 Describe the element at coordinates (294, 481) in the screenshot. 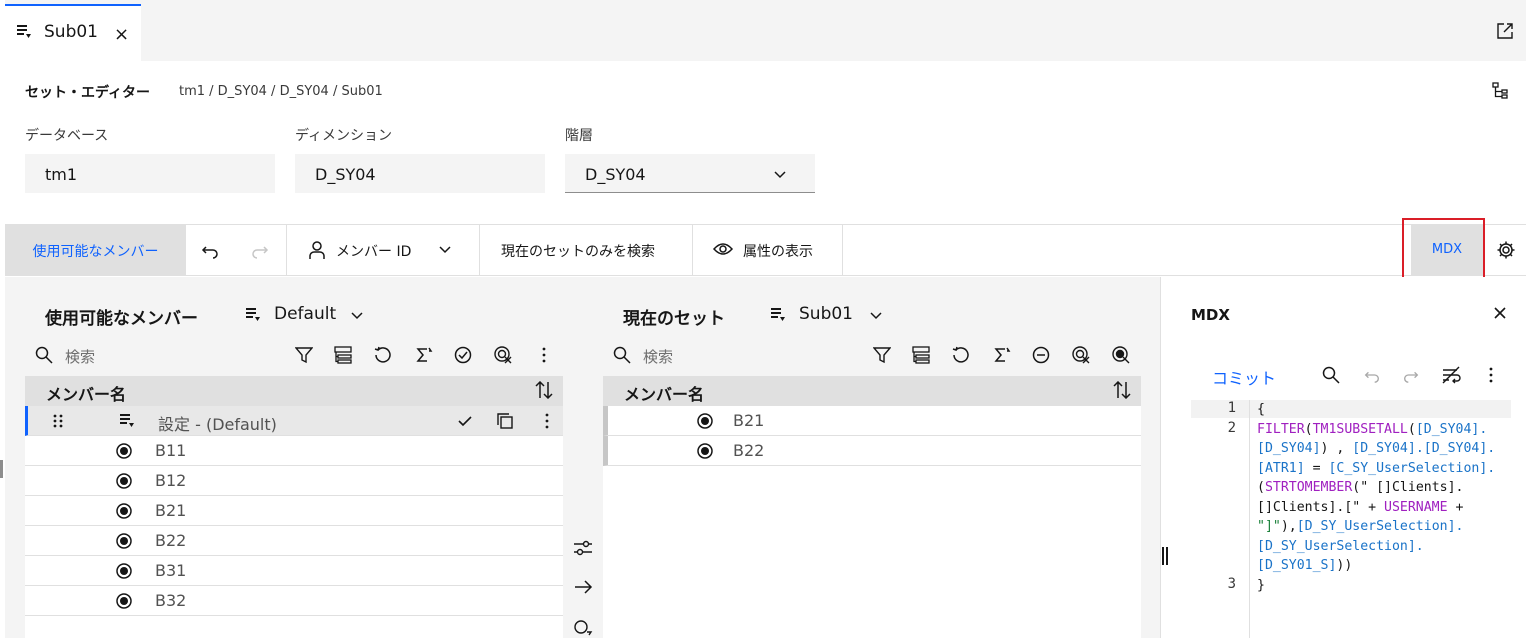

I see `list-item: B12` at that location.